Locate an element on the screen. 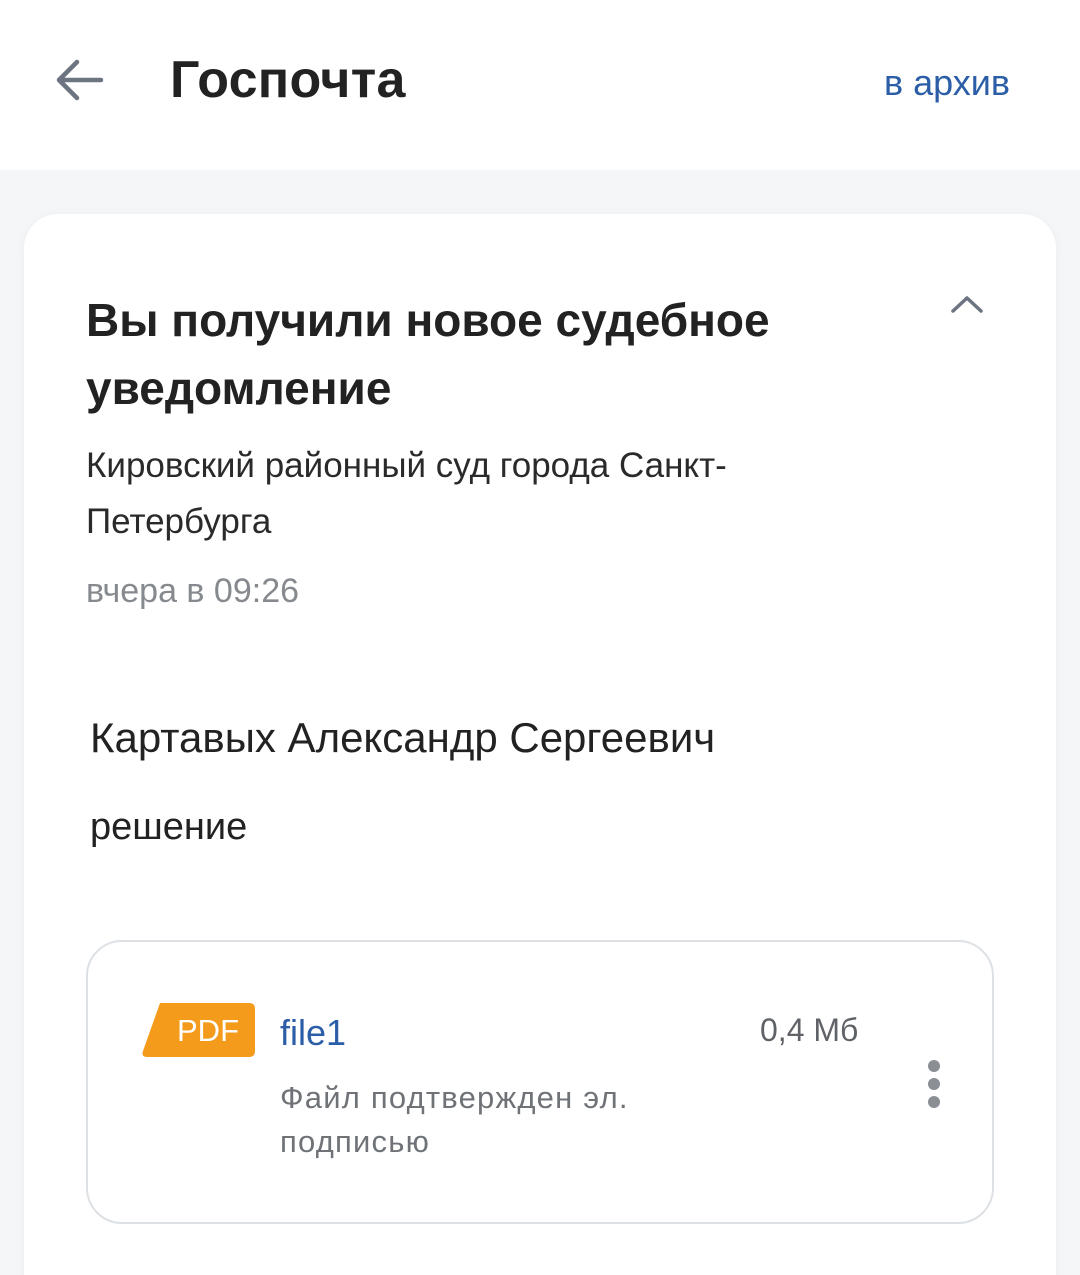 This screenshot has width=1080, height=1275. pdf-file-icon: PDF is located at coordinates (198, 1030).